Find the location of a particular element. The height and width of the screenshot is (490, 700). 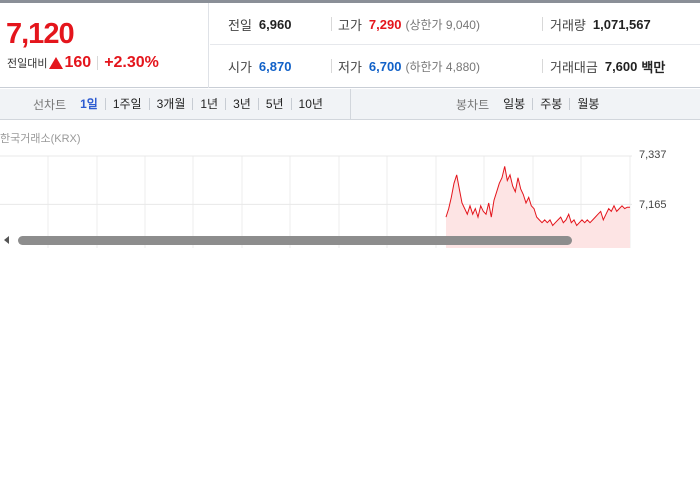

open-price: 시가 6,870 is located at coordinates (259, 66).